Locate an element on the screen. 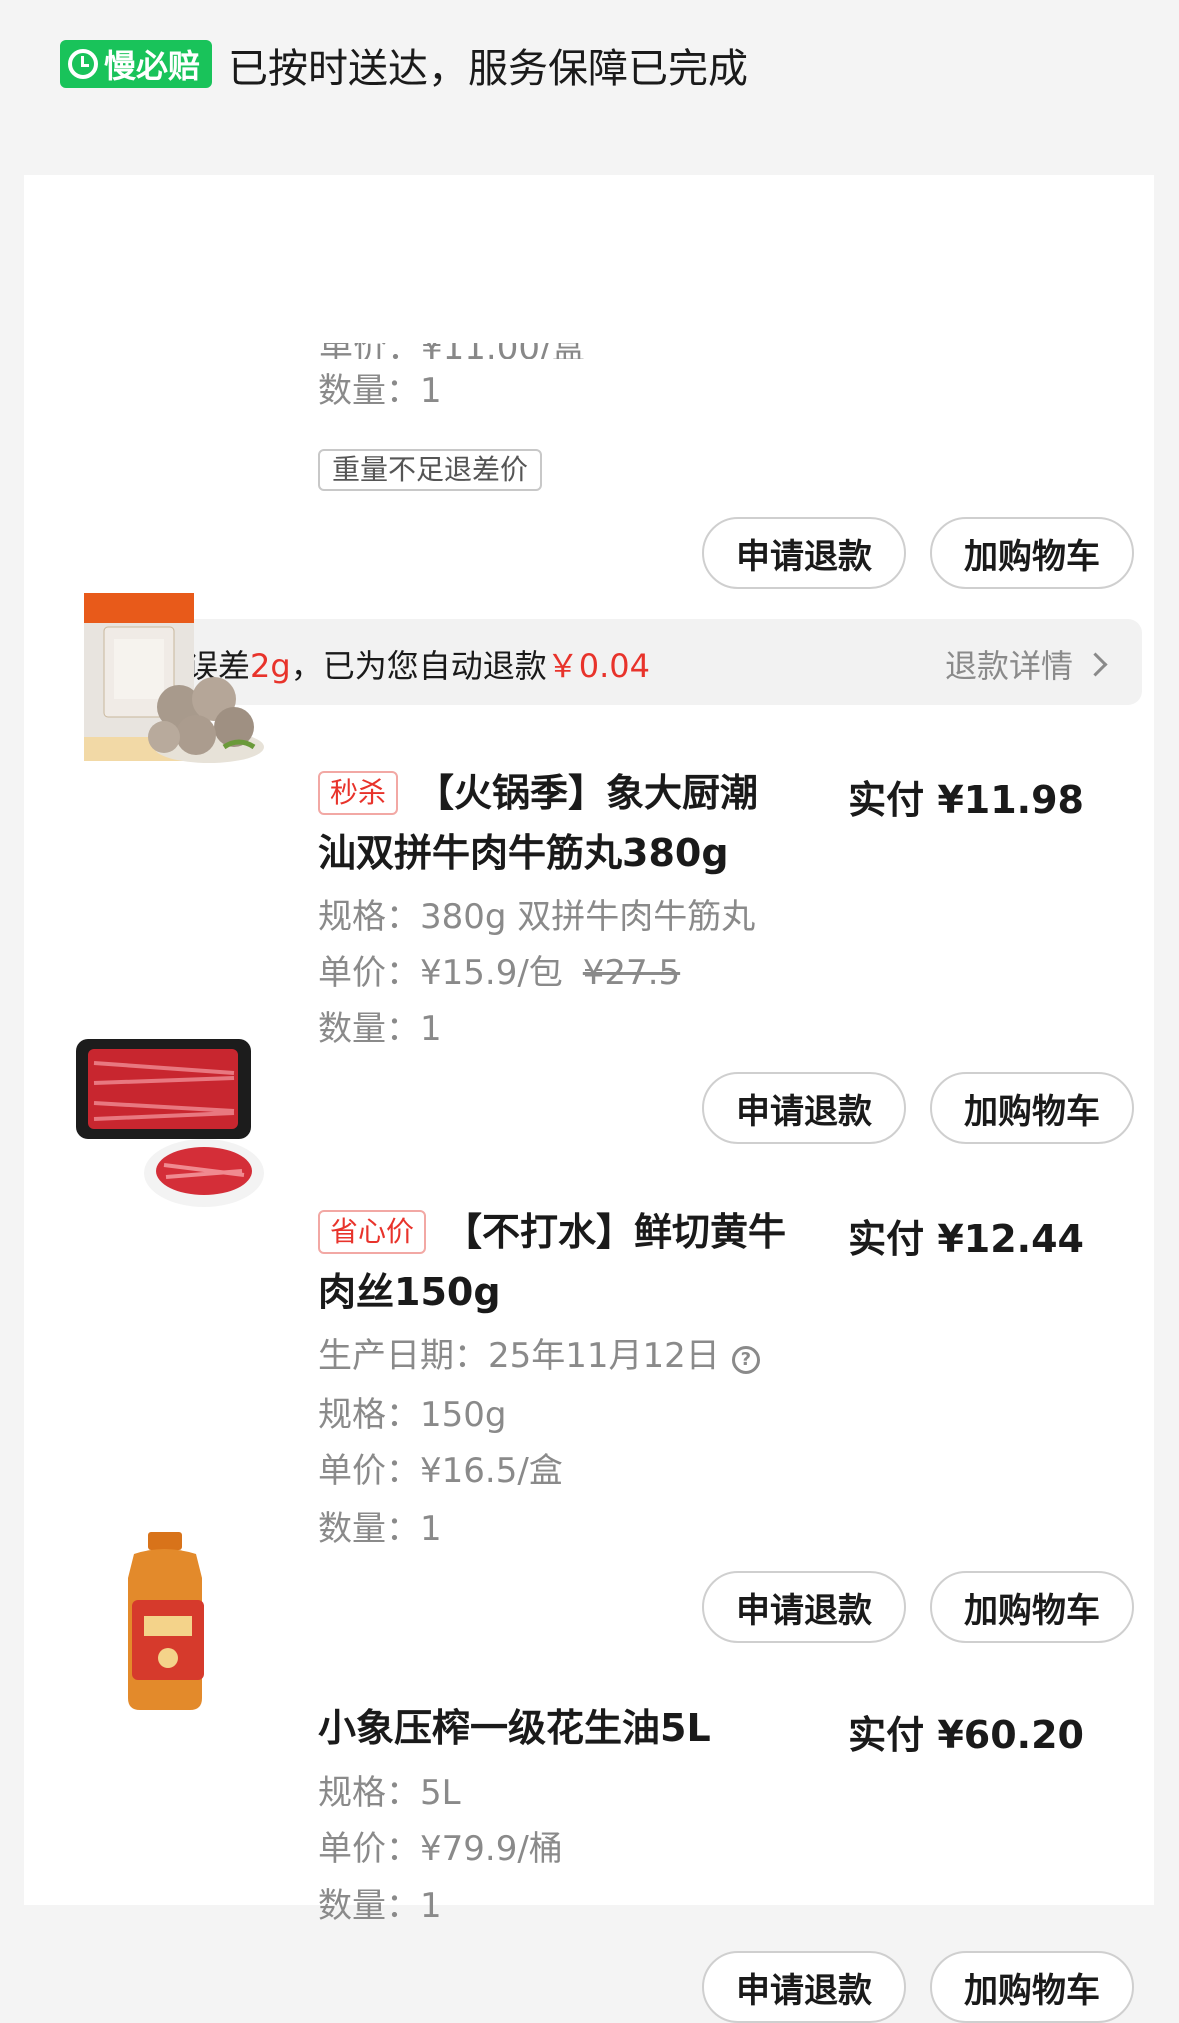 The width and height of the screenshot is (1179, 2023). production-date: 生产日期：25年11月12日? is located at coordinates (539, 1352).